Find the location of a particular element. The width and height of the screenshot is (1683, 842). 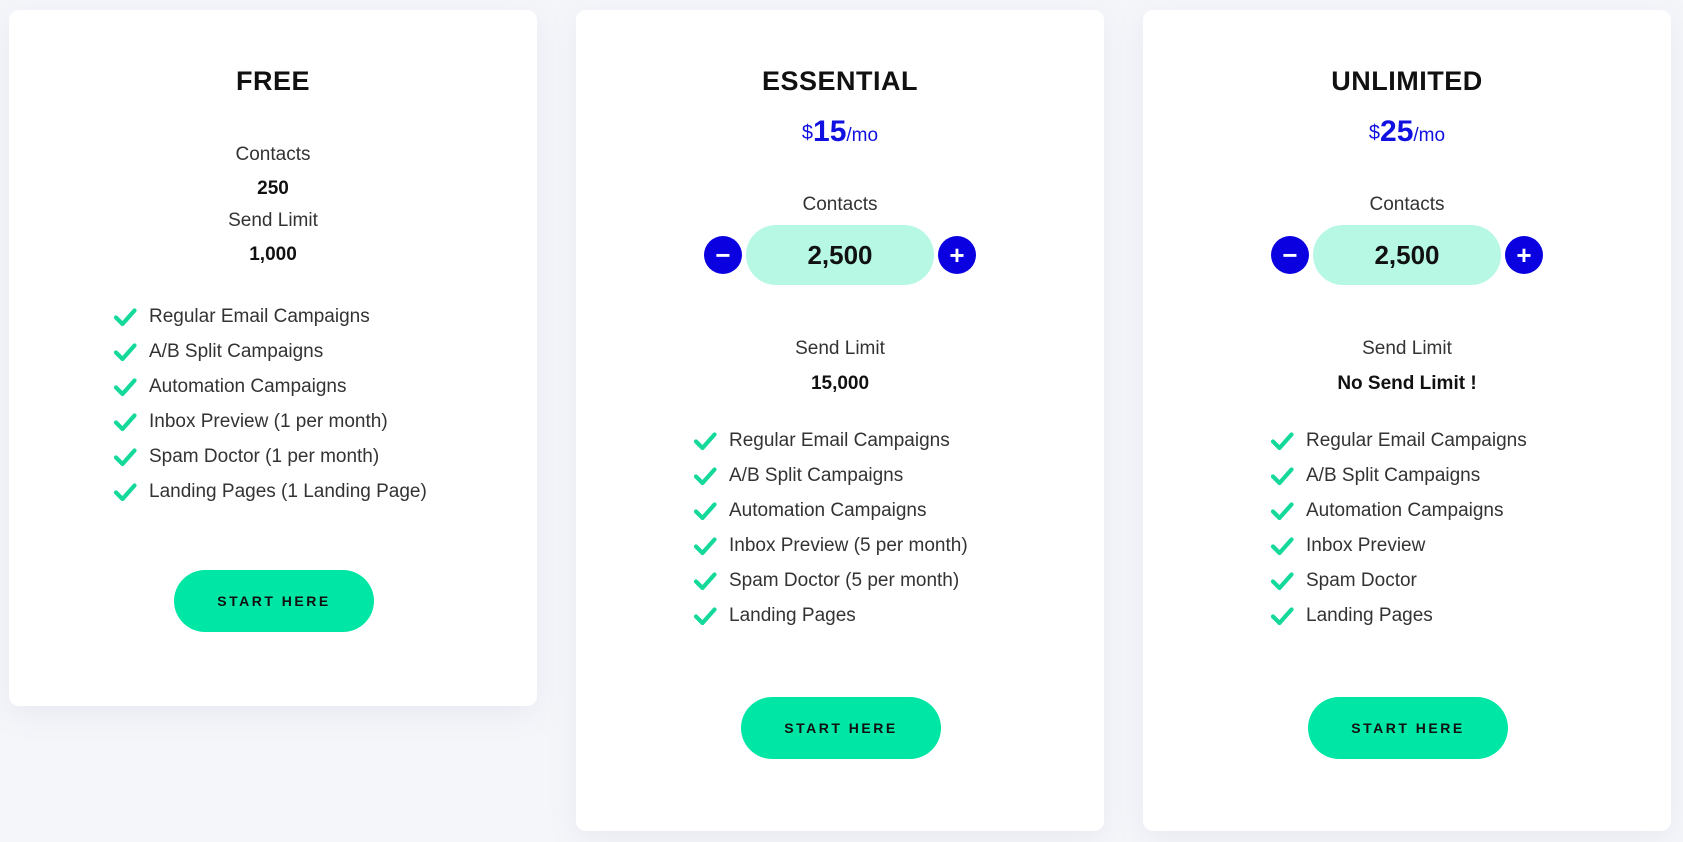

feature-item: Spam Doctor (5 per month) is located at coordinates (830, 580).